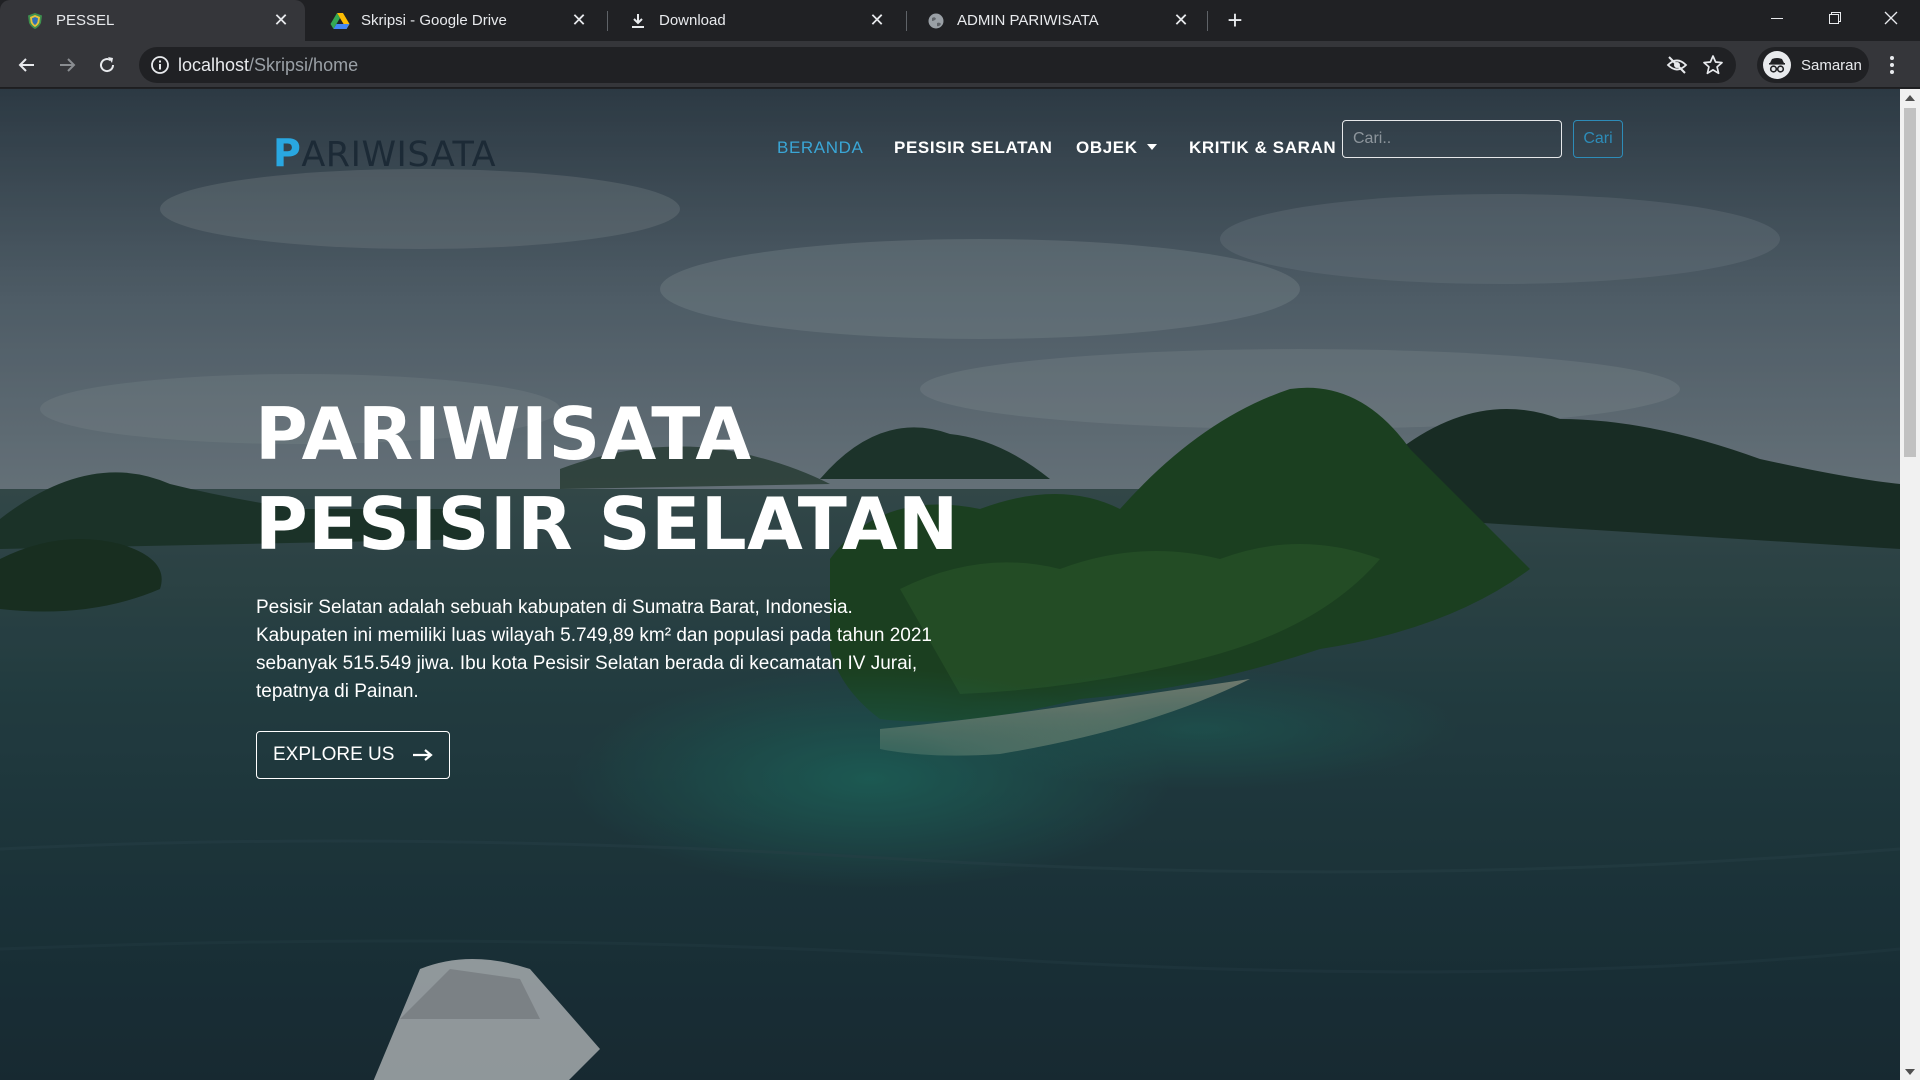 The width and height of the screenshot is (1920, 1080). What do you see at coordinates (752, 20) in the screenshot?
I see `tab-download: Download ✕` at bounding box center [752, 20].